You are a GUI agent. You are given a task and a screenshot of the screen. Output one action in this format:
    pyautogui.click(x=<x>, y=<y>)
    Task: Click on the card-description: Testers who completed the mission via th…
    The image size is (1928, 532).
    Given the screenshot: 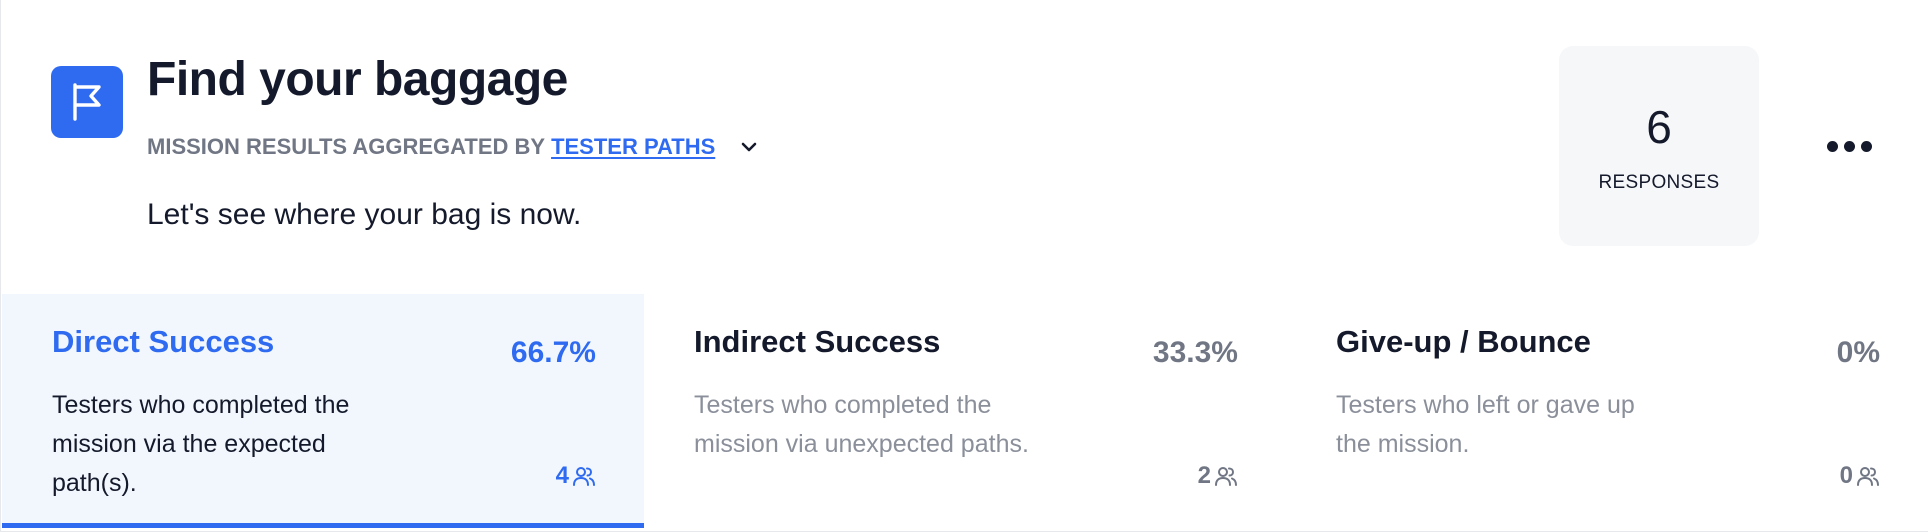 What is the action you would take?
    pyautogui.click(x=201, y=444)
    